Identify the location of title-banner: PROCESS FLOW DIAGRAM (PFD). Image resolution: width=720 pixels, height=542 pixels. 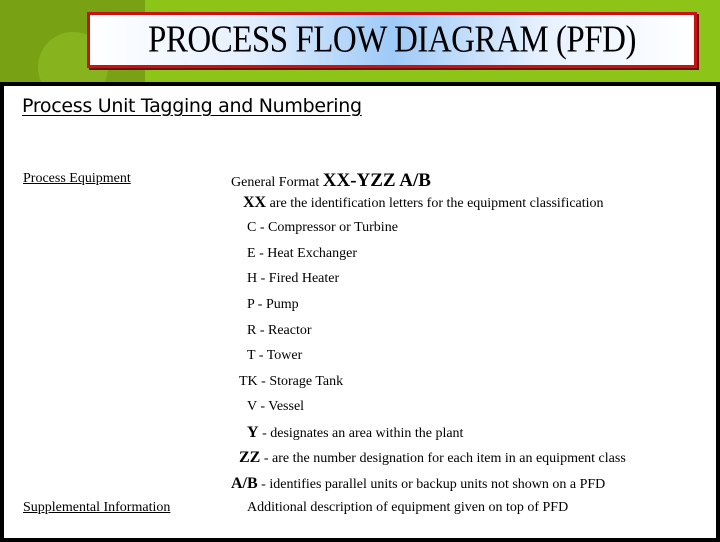
(392, 40).